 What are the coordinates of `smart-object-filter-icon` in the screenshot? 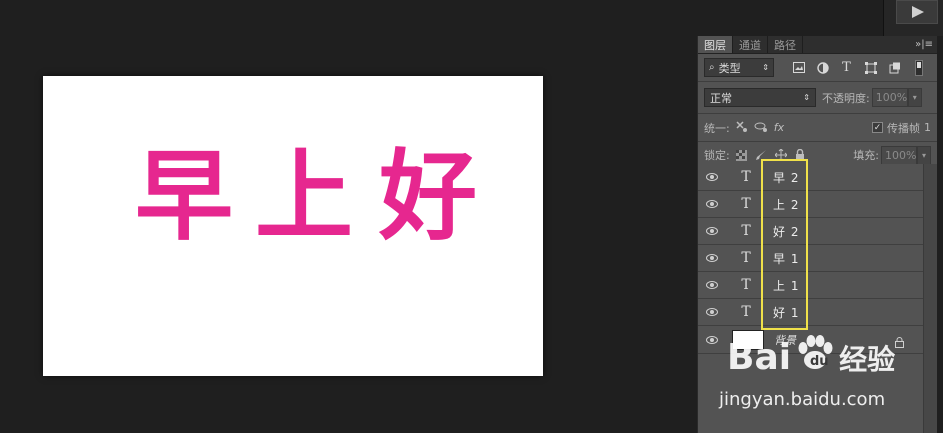 It's located at (894, 67).